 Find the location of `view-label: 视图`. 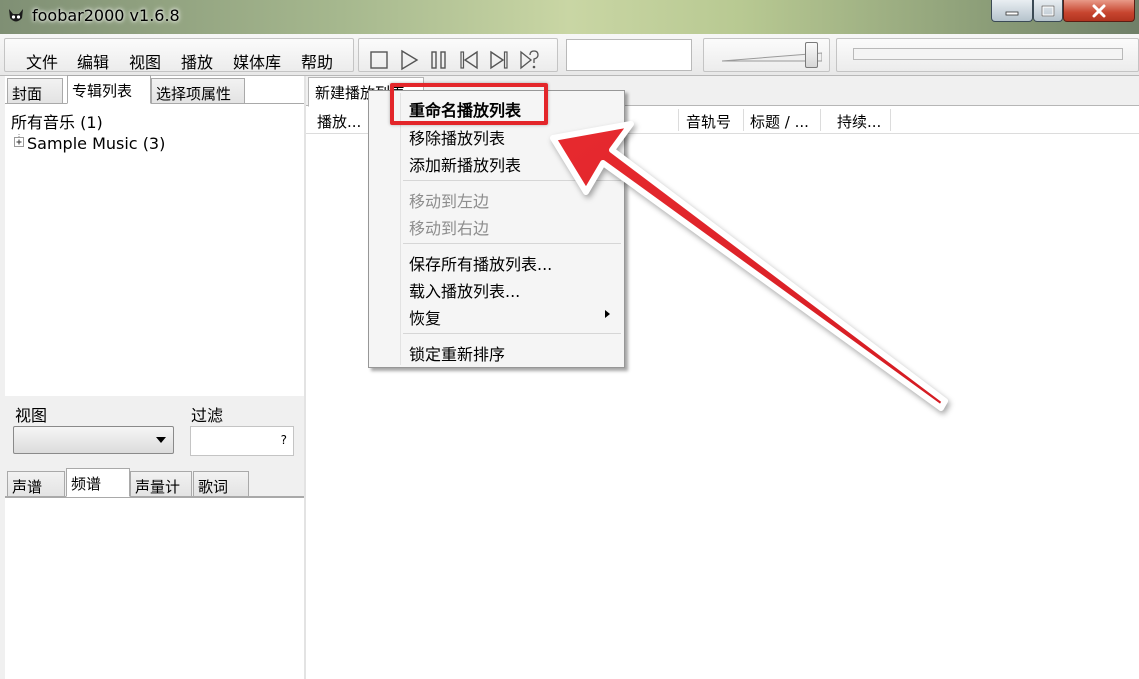

view-label: 视图 is located at coordinates (31, 415).